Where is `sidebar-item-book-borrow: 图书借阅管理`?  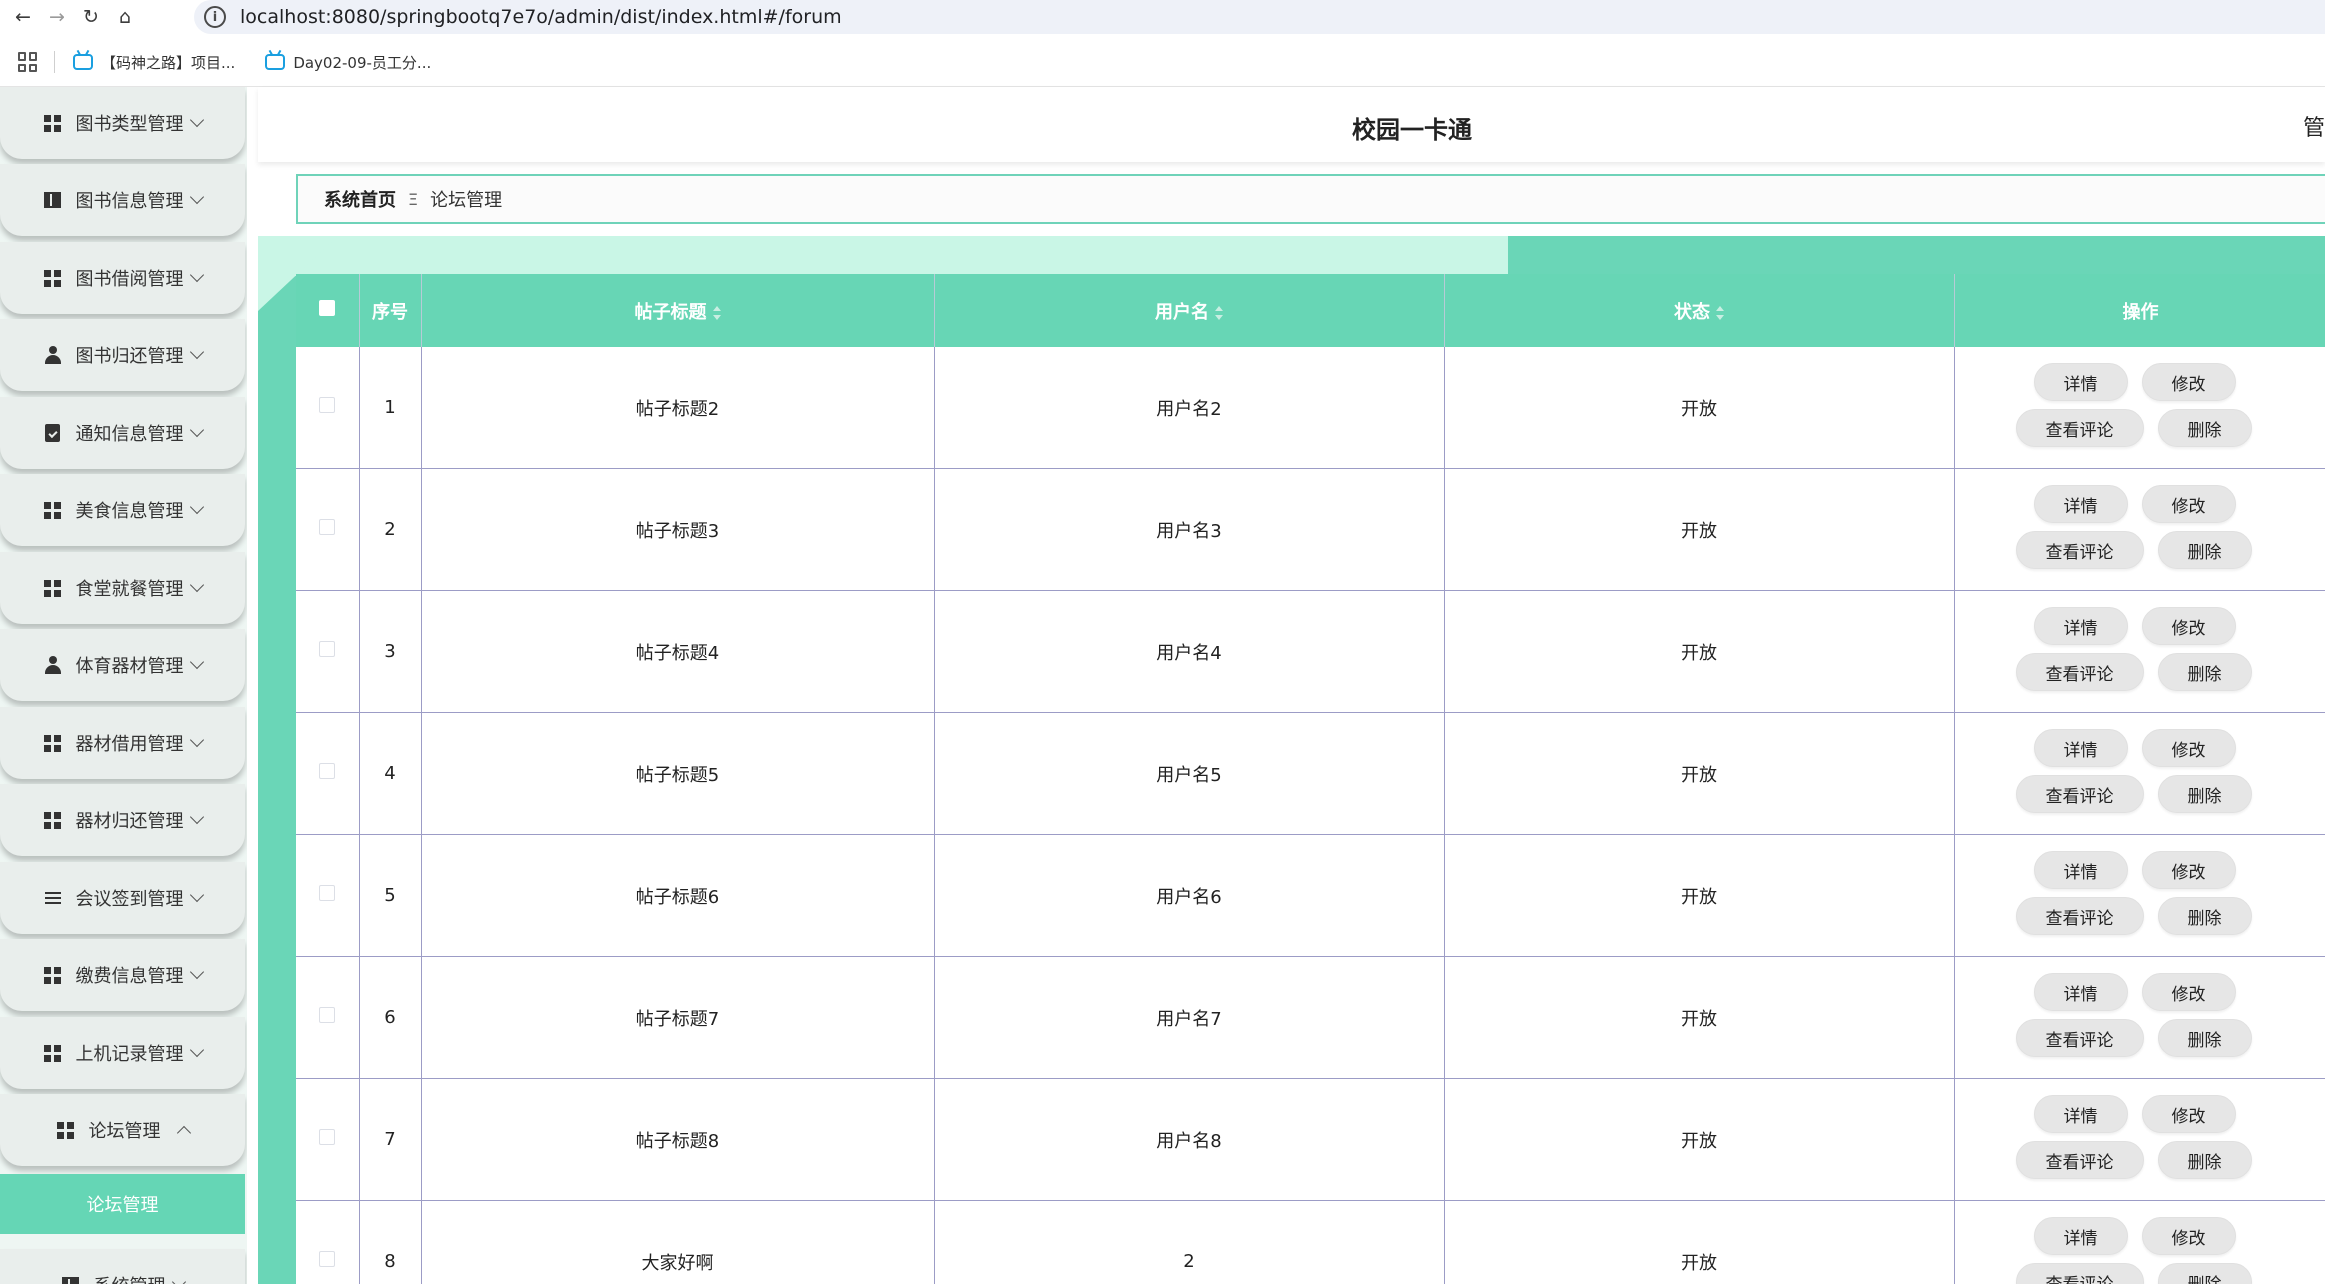
sidebar-item-book-borrow: 图书借阅管理 is located at coordinates (122, 278).